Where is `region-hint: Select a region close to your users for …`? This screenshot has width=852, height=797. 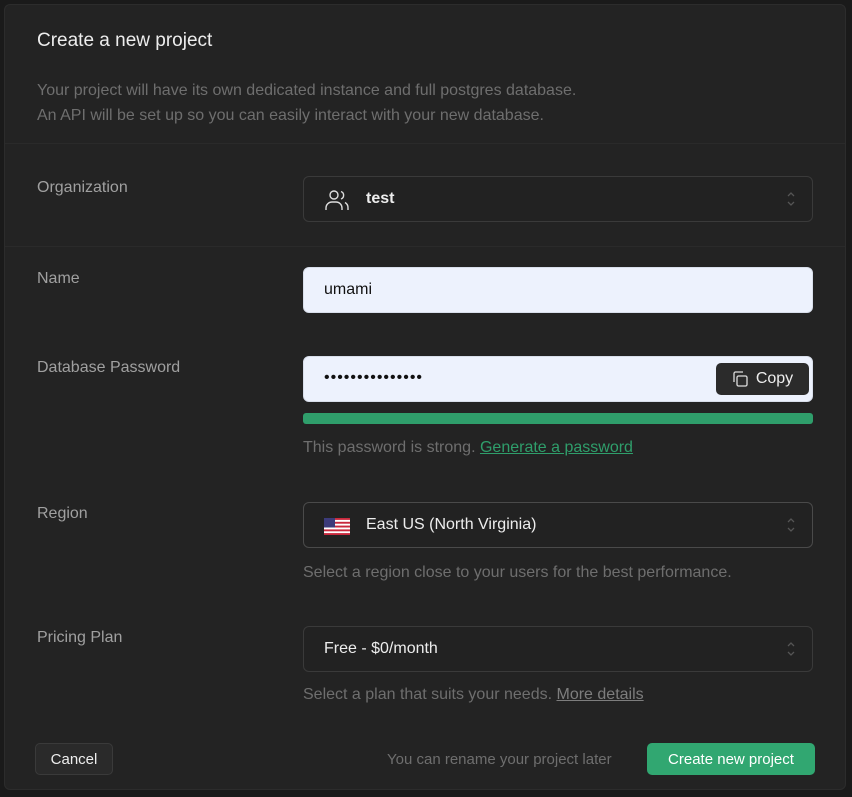
region-hint: Select a region close to your users for … is located at coordinates (517, 572).